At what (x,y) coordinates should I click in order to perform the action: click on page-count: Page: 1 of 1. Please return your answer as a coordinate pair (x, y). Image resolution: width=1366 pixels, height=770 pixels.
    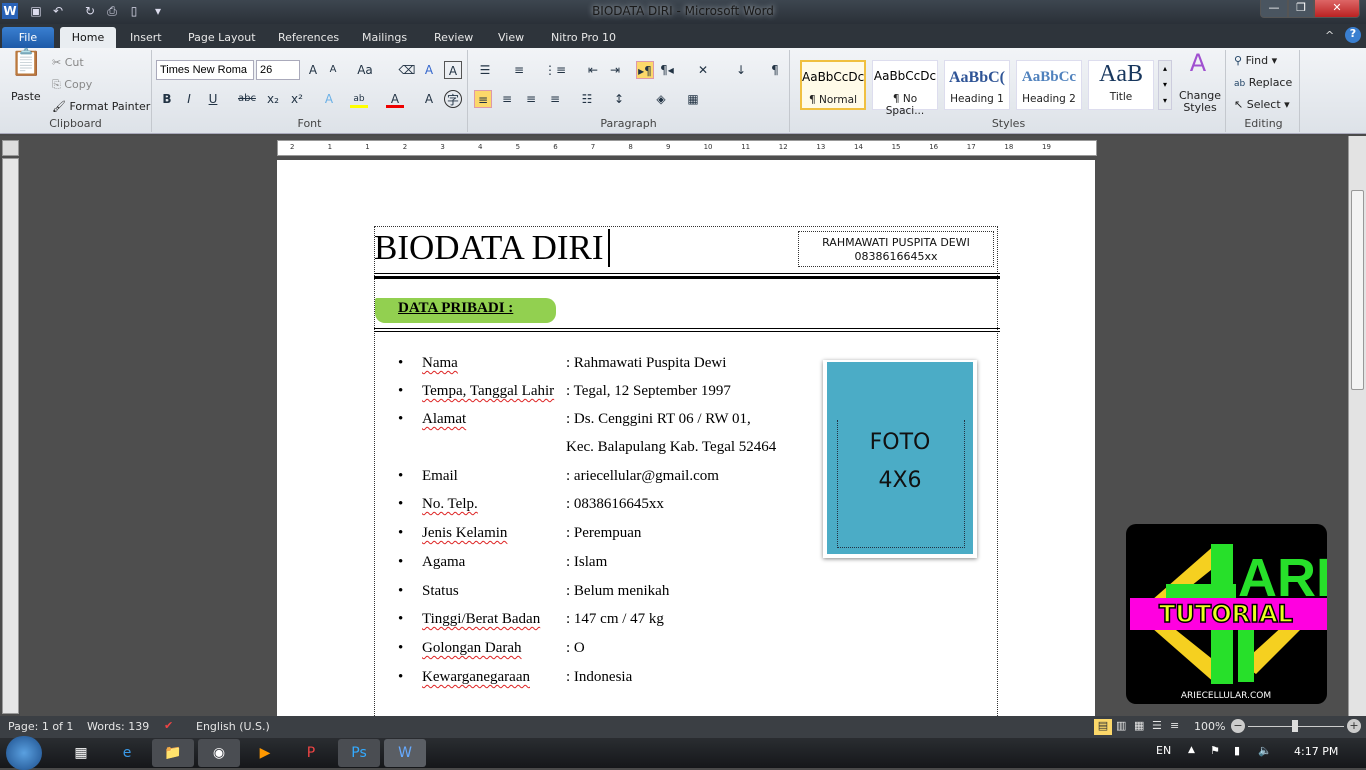
    Looking at the image, I should click on (40, 726).